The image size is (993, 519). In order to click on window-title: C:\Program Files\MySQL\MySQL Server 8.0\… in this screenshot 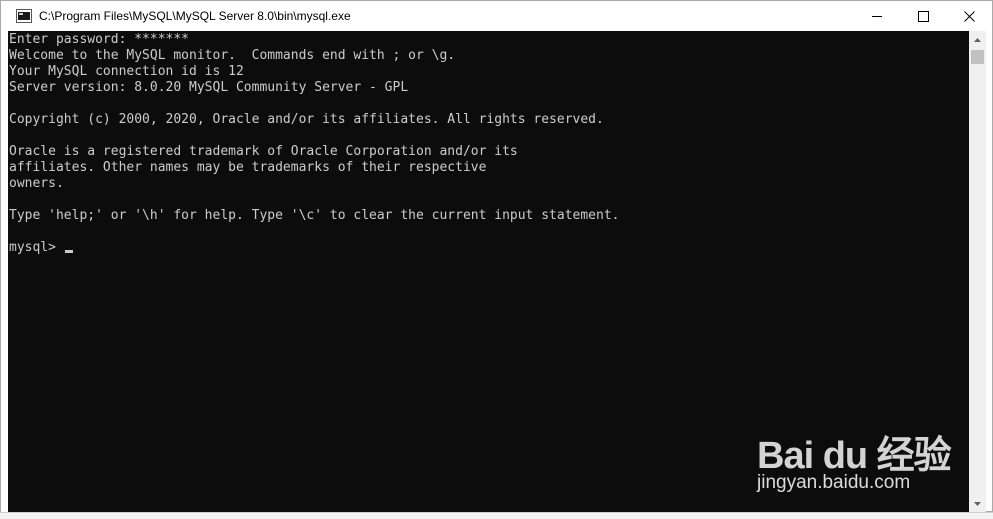, I will do `click(195, 16)`.